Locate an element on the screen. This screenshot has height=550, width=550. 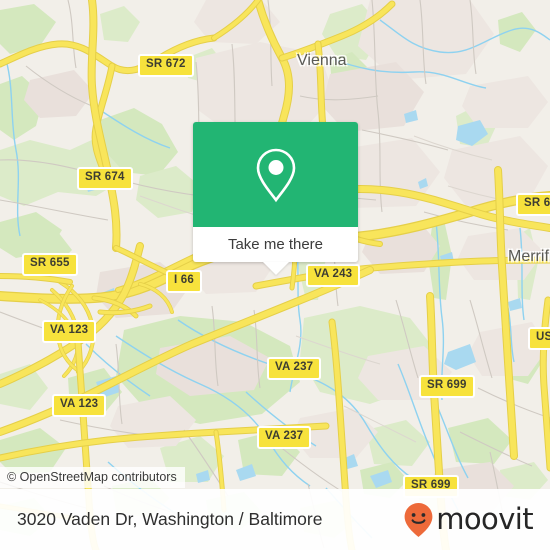
card-image-area is located at coordinates (275, 174).